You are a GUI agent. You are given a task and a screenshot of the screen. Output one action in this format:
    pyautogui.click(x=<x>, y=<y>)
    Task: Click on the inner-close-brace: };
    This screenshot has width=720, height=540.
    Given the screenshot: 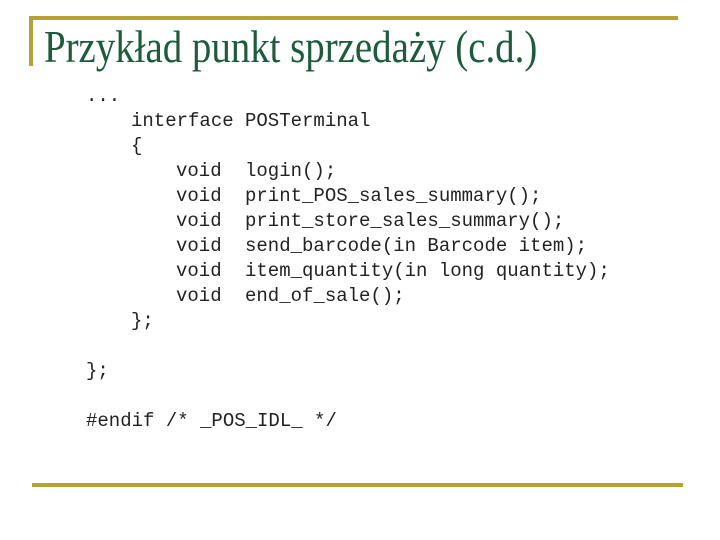 What is the action you would take?
    pyautogui.click(x=142, y=321)
    